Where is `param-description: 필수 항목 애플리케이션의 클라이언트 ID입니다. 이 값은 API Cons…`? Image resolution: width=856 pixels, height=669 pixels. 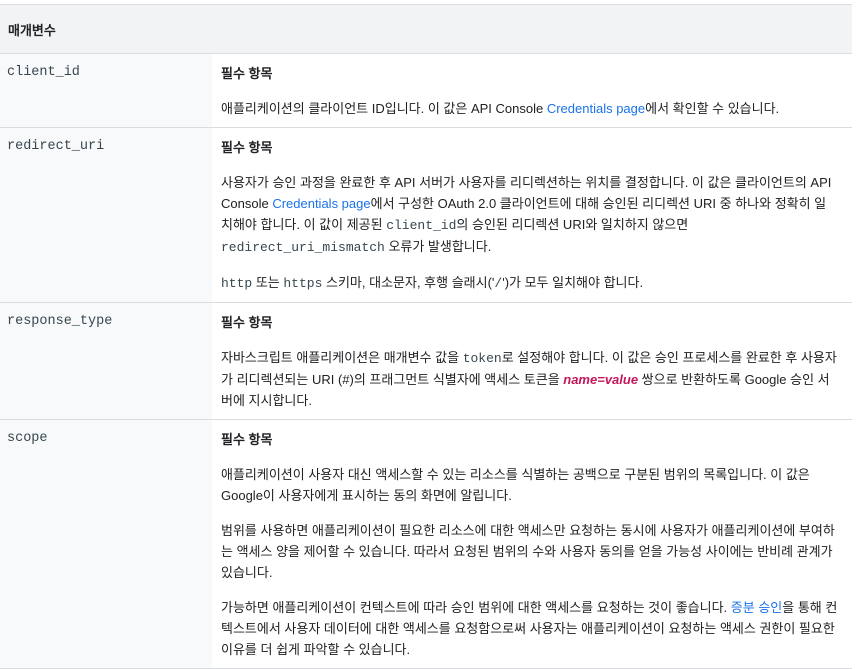 param-description: 필수 항목 애플리케이션의 클라이언트 ID입니다. 이 값은 API Cons… is located at coordinates (532, 90).